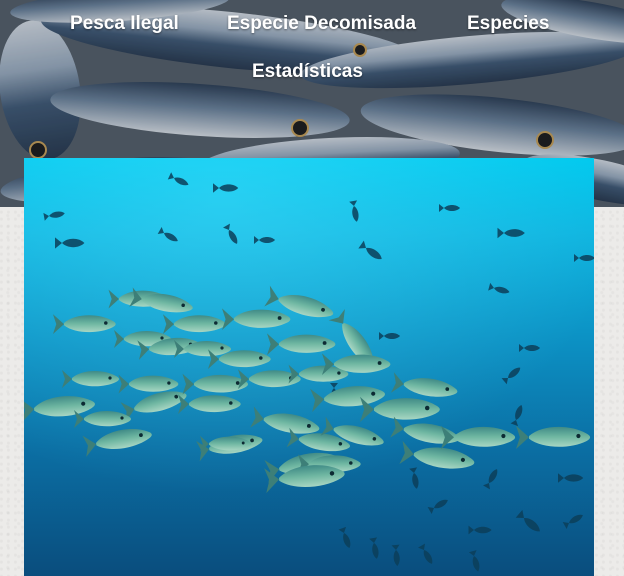 The height and width of the screenshot is (576, 624). I want to click on nav-link-especie-decomisada: Especie Decomisada, so click(321, 24).